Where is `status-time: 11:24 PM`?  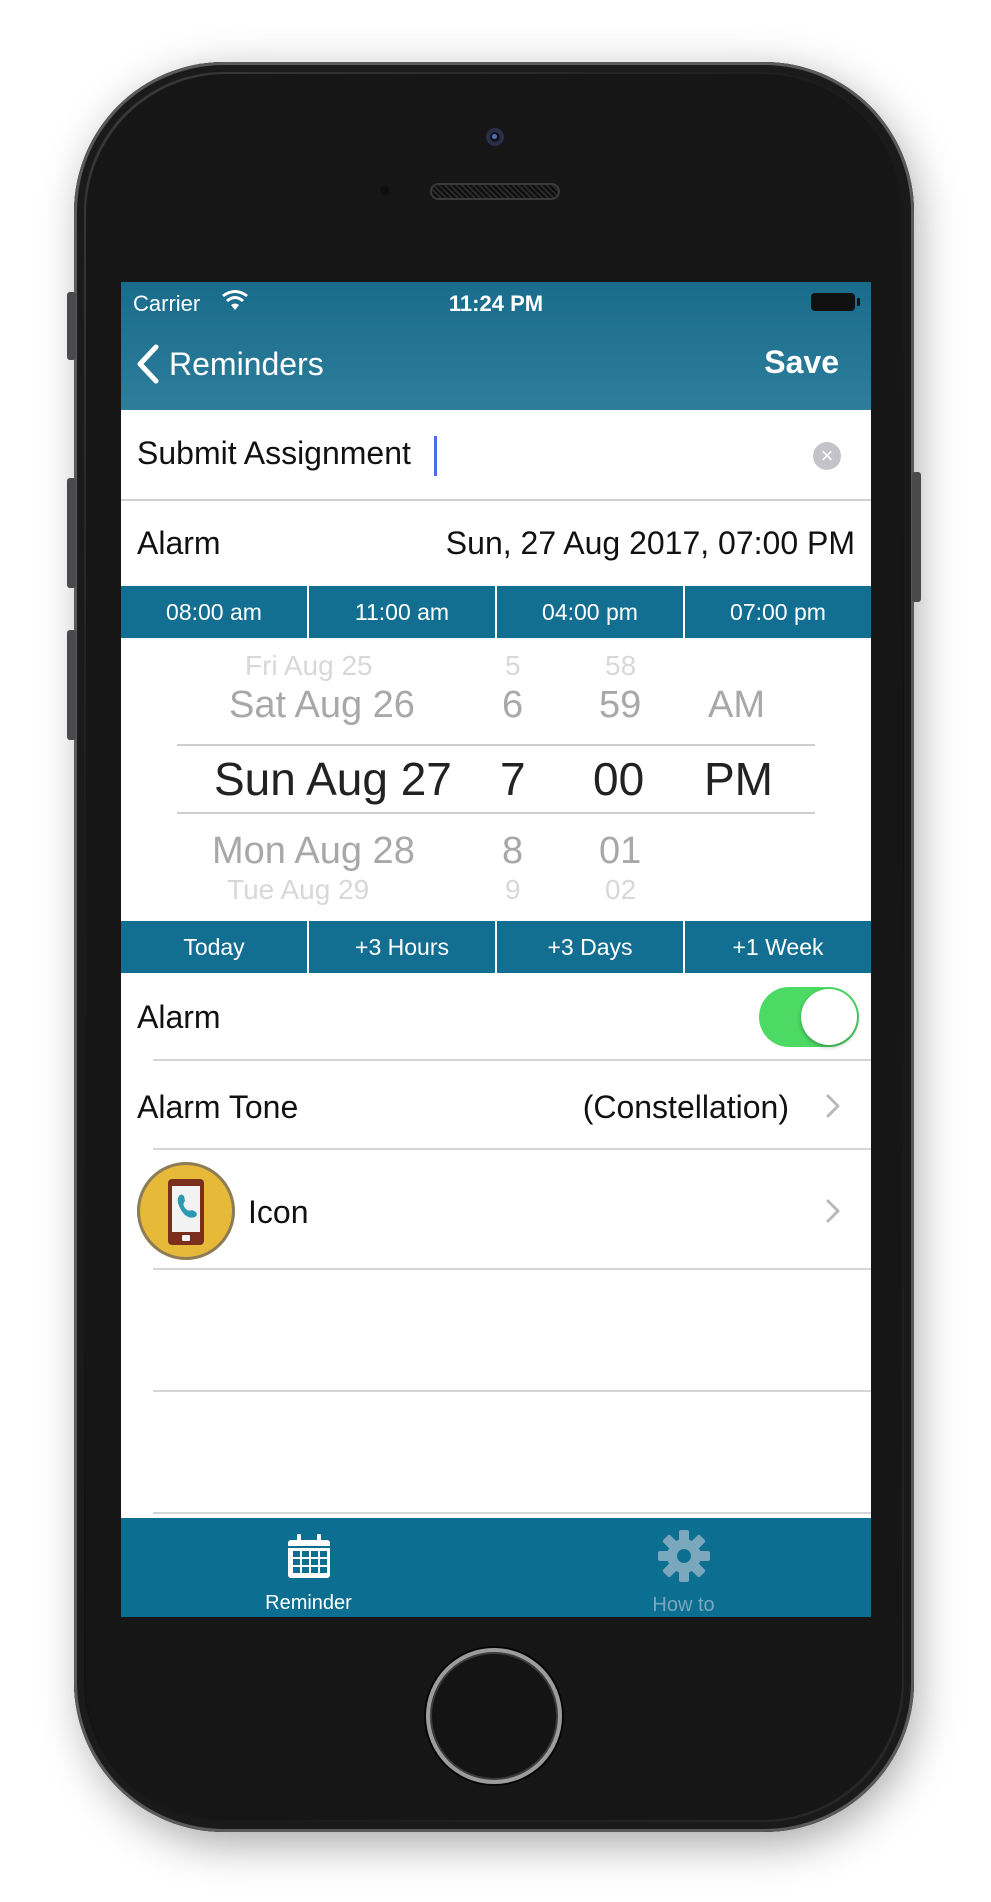
status-time: 11:24 PM is located at coordinates (496, 303).